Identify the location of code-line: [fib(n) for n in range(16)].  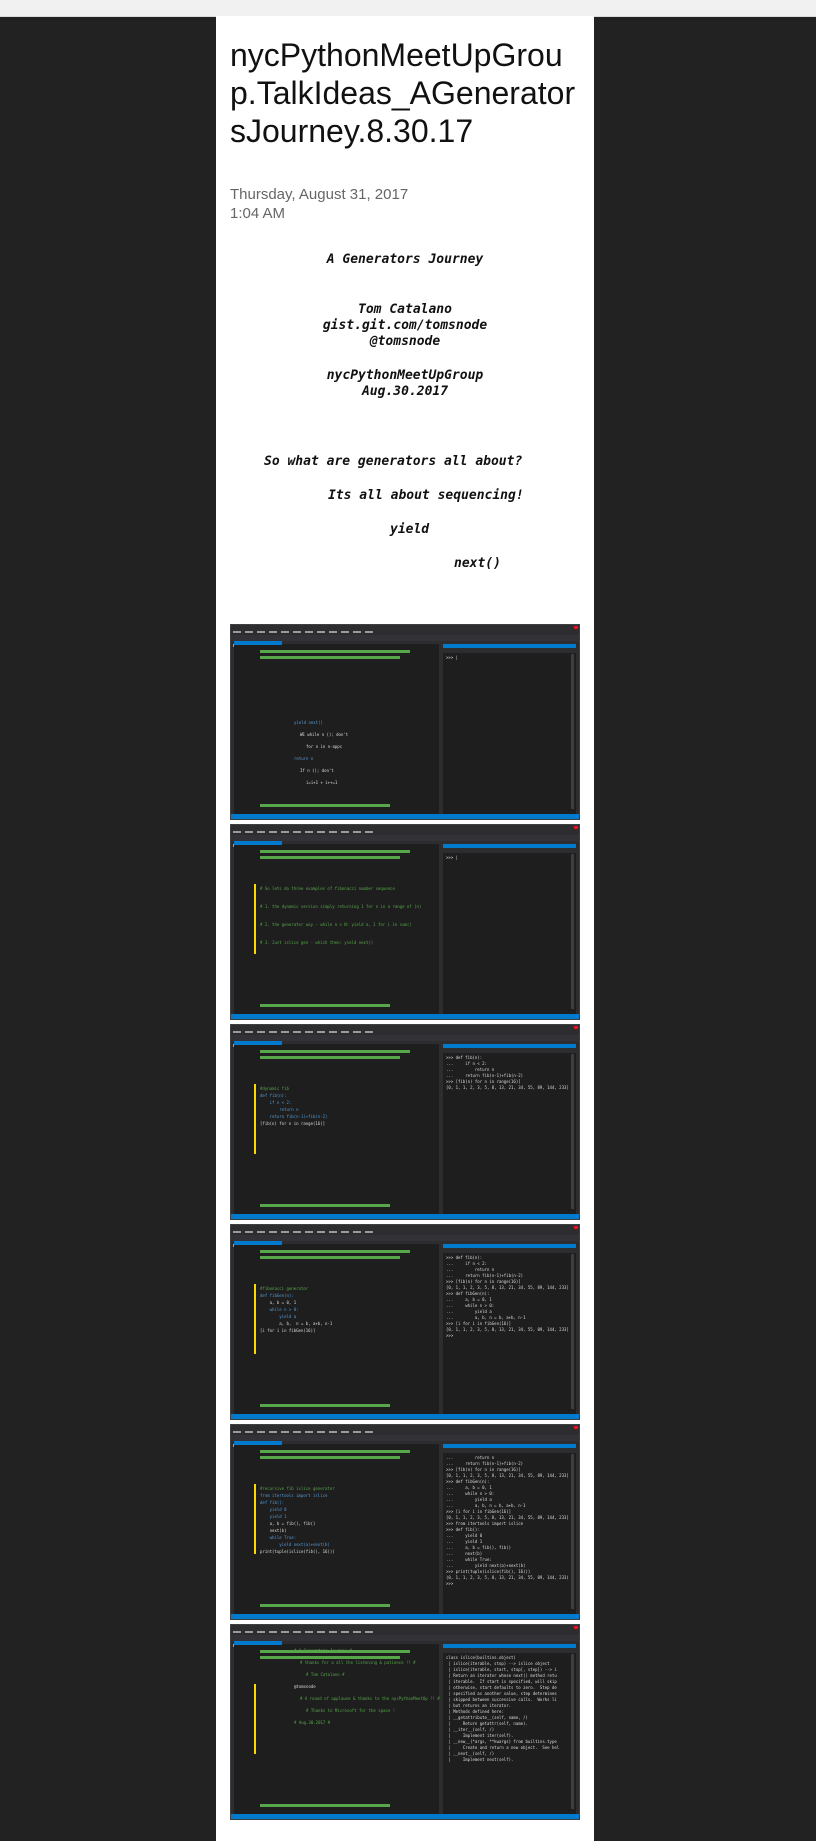
(293, 1123).